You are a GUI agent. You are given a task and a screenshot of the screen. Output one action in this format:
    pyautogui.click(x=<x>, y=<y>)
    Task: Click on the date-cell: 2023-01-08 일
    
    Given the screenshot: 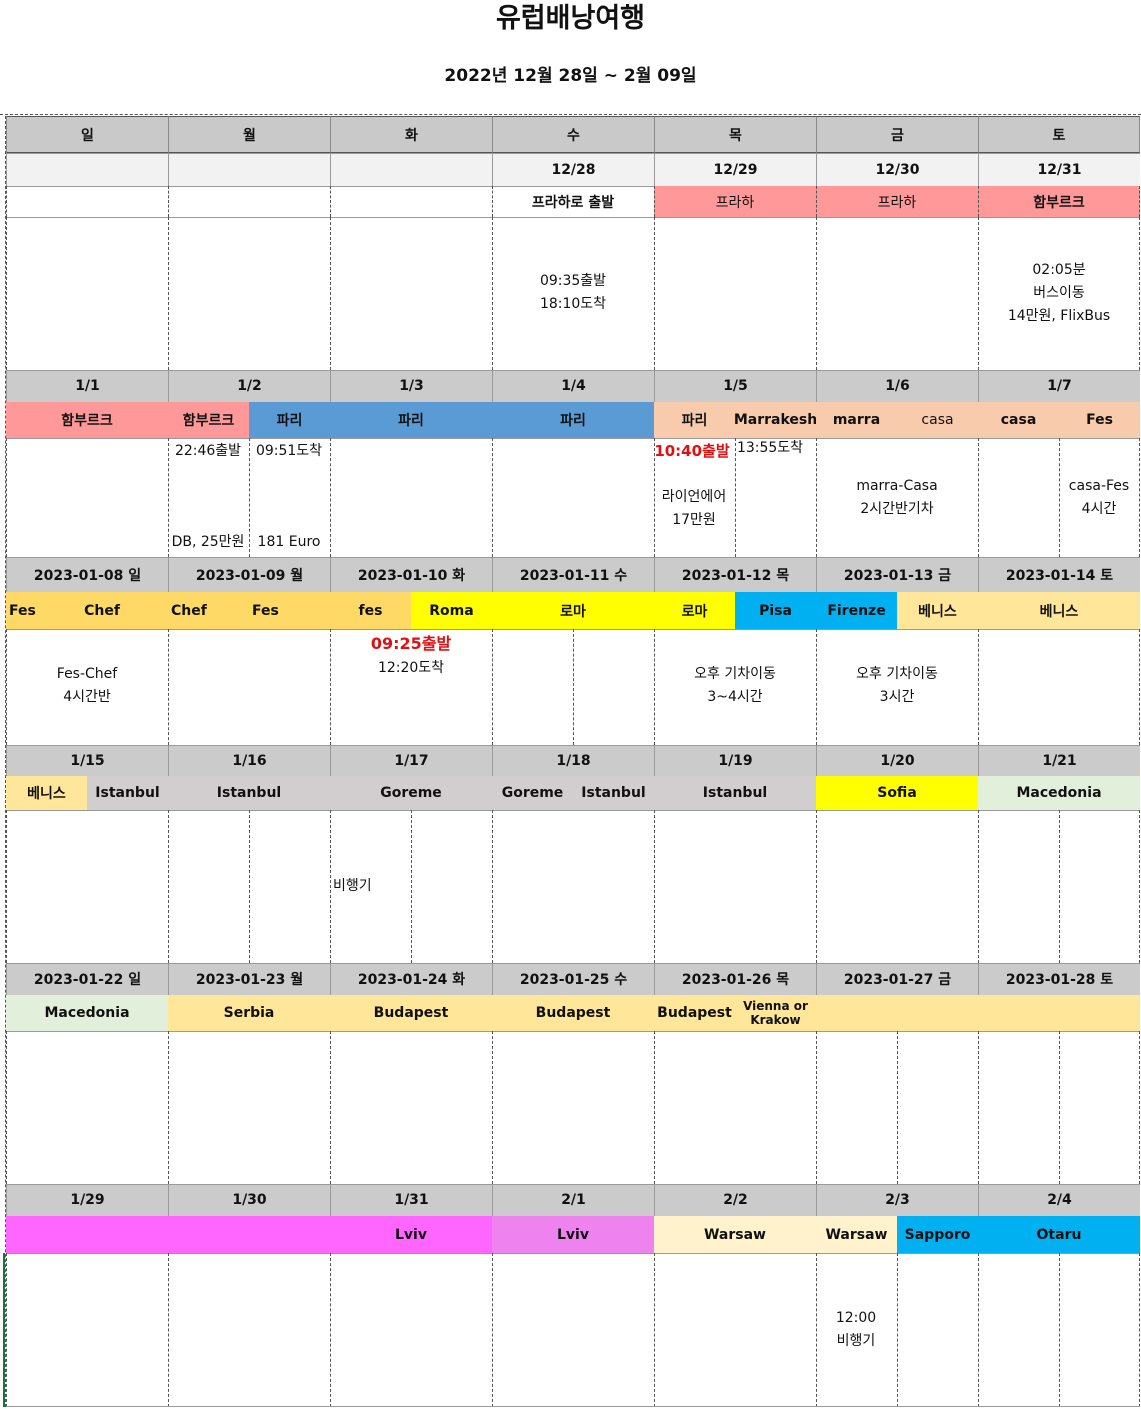 What is the action you would take?
    pyautogui.click(x=87, y=574)
    